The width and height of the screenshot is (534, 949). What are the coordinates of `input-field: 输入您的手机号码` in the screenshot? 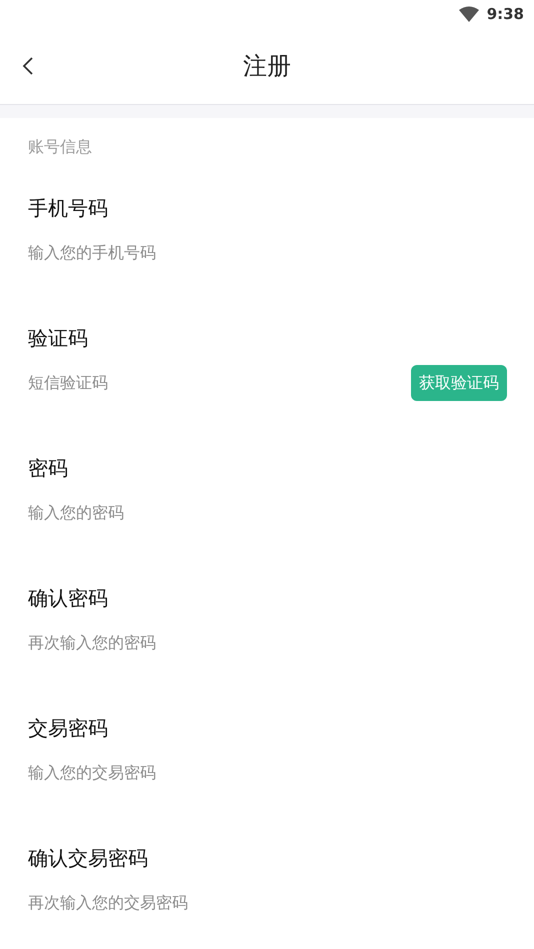 It's located at (178, 253).